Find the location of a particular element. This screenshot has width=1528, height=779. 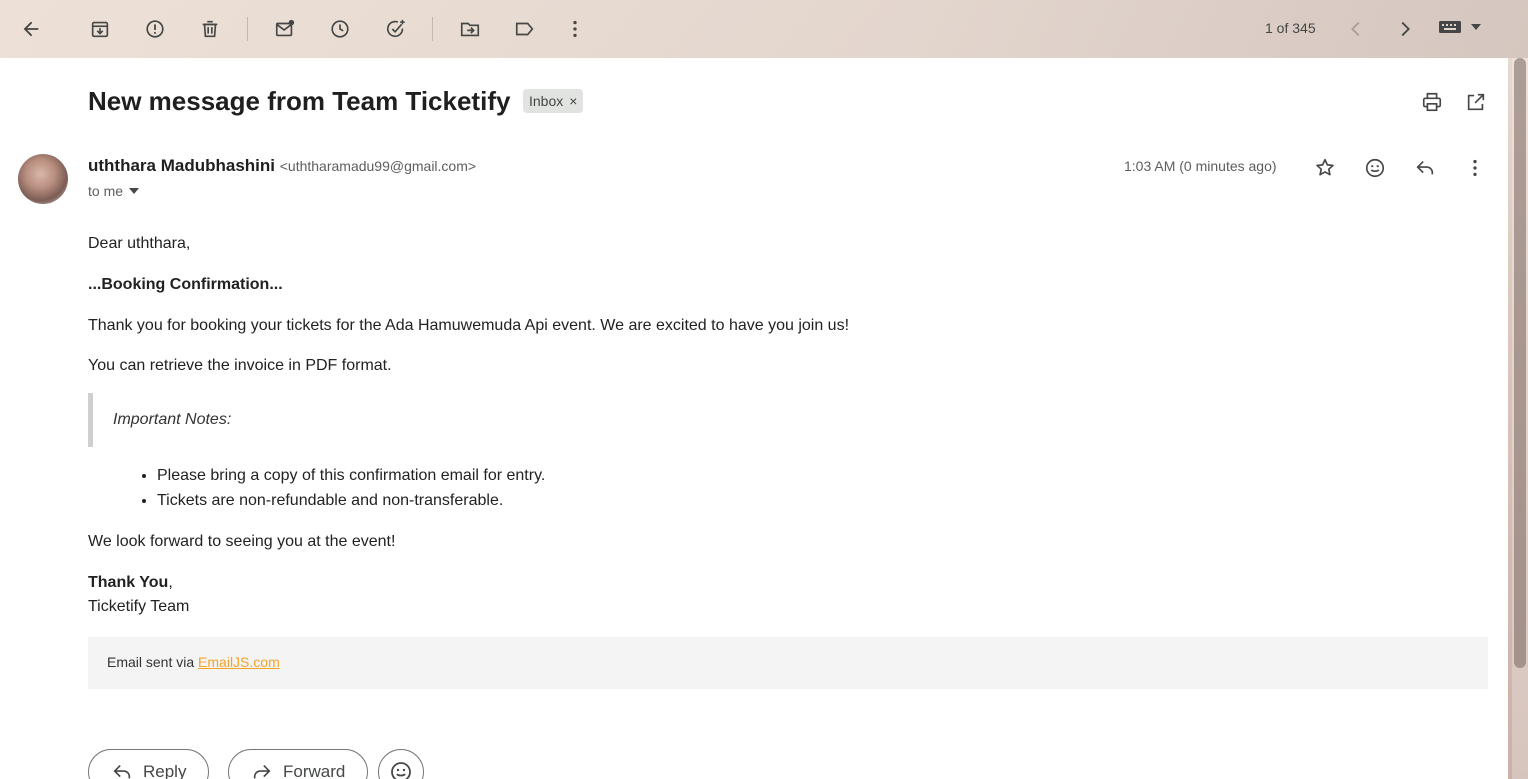

more-vert-icon is located at coordinates (575, 29).